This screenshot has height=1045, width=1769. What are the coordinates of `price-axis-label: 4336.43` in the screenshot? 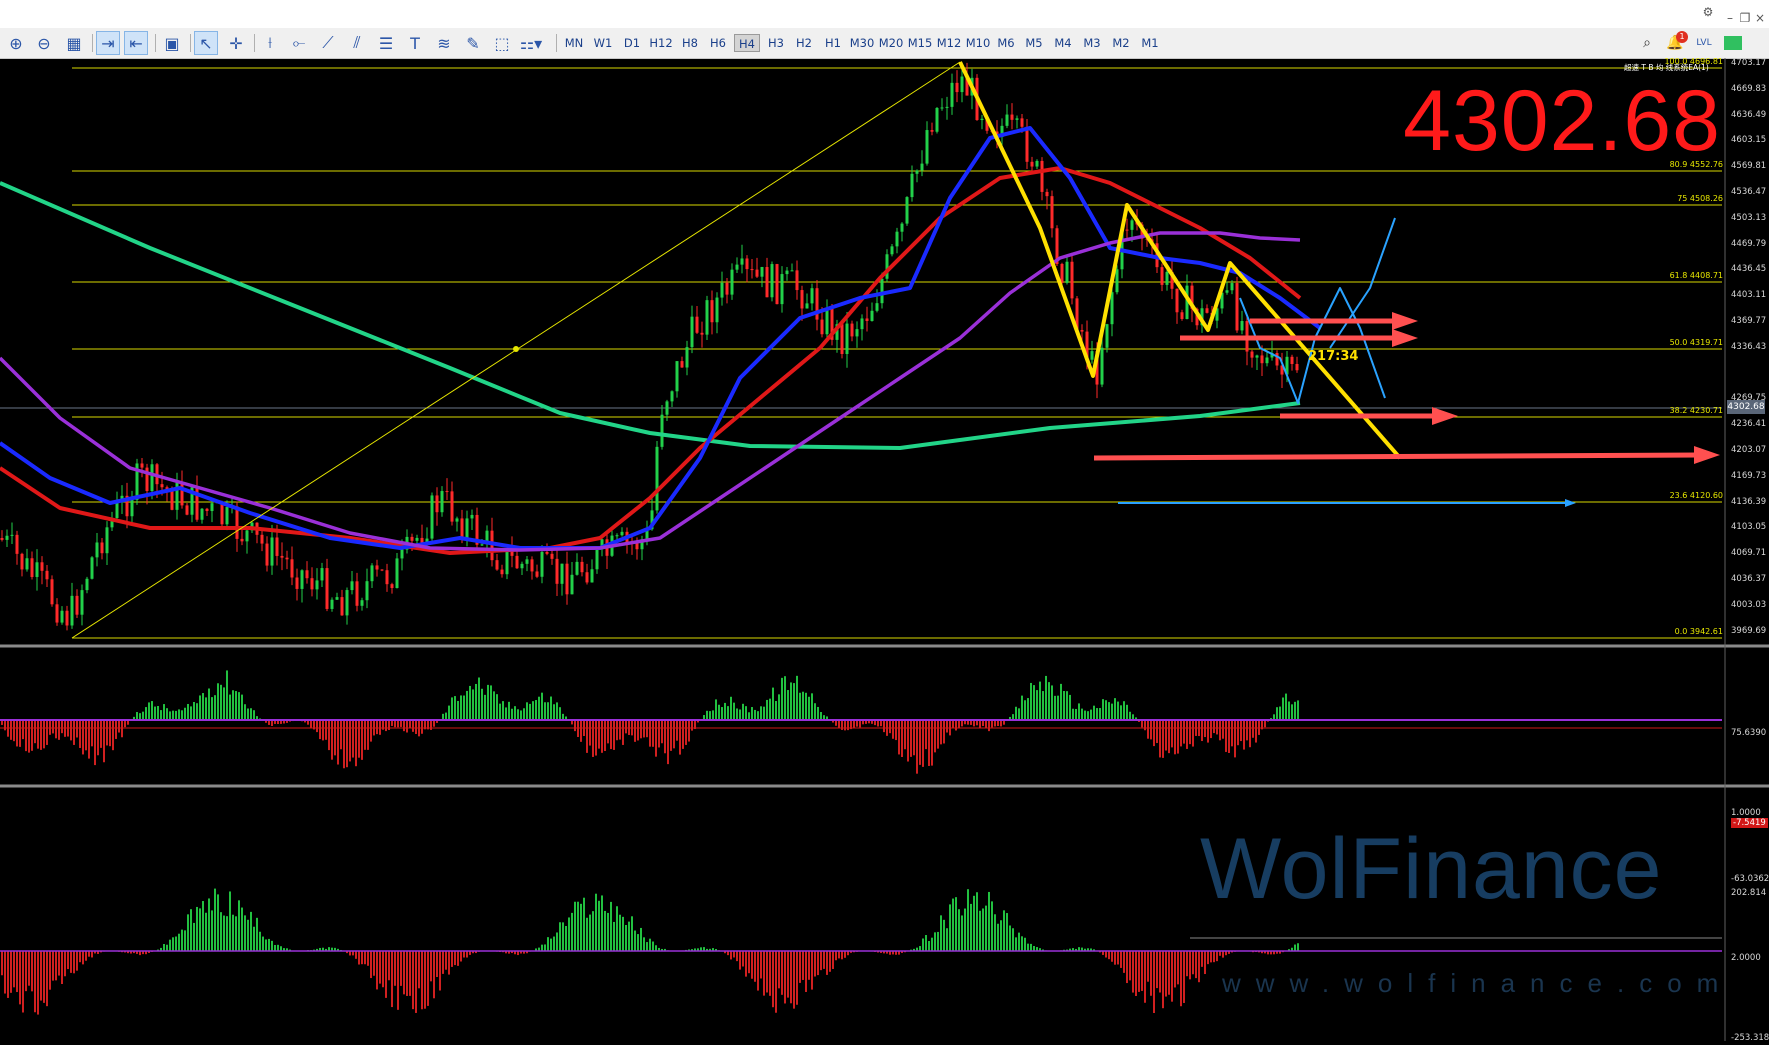 It's located at (1749, 346).